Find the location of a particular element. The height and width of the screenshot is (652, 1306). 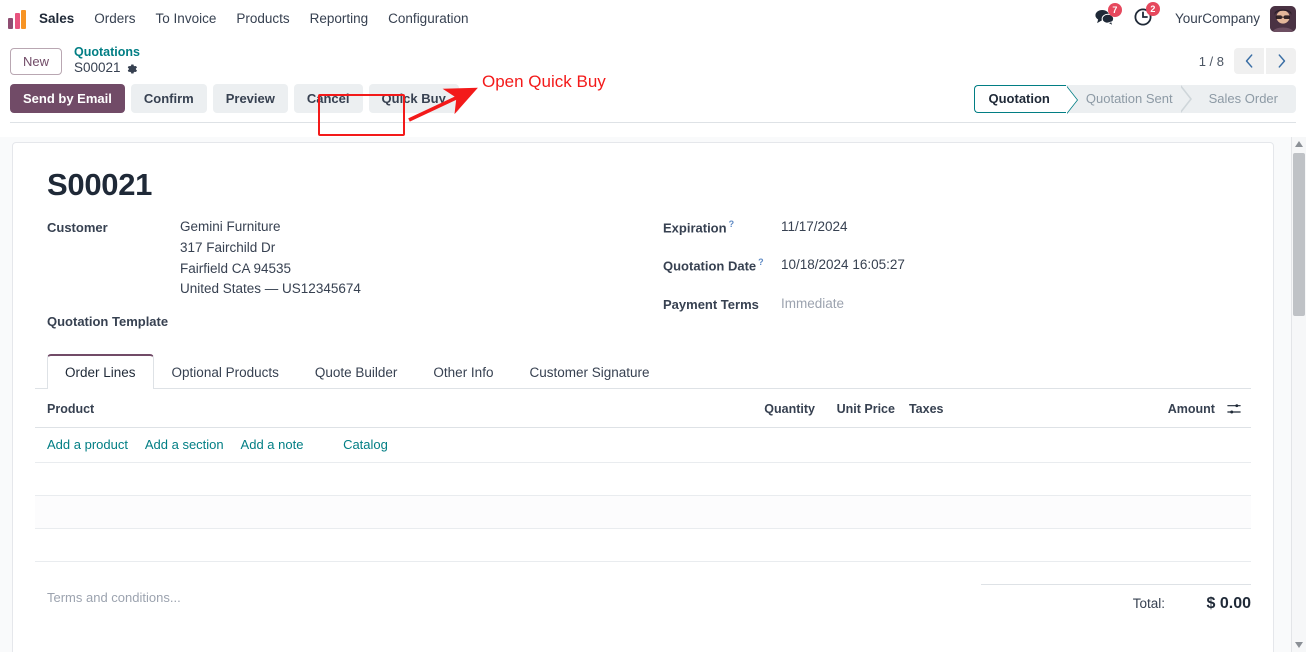

field-expiration: Expiration? 11/17/2024 is located at coordinates (957, 227).